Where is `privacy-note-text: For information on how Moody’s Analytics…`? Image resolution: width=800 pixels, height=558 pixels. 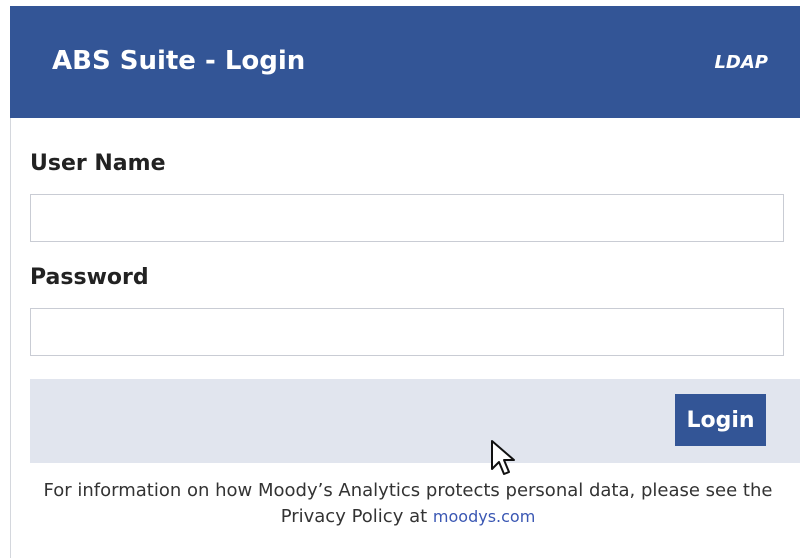 privacy-note-text: For information on how Moody’s Analytics… is located at coordinates (408, 503).